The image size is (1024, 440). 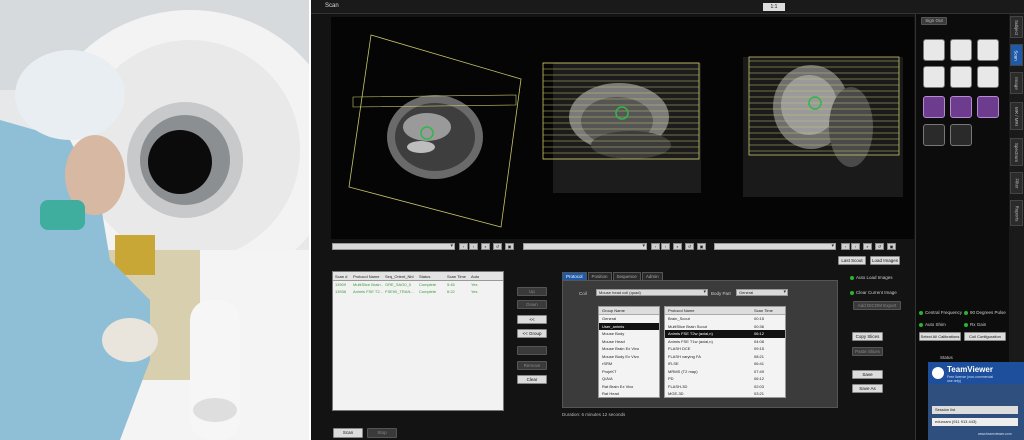 I want to click on tab-image: Image, so click(x=1016, y=83).